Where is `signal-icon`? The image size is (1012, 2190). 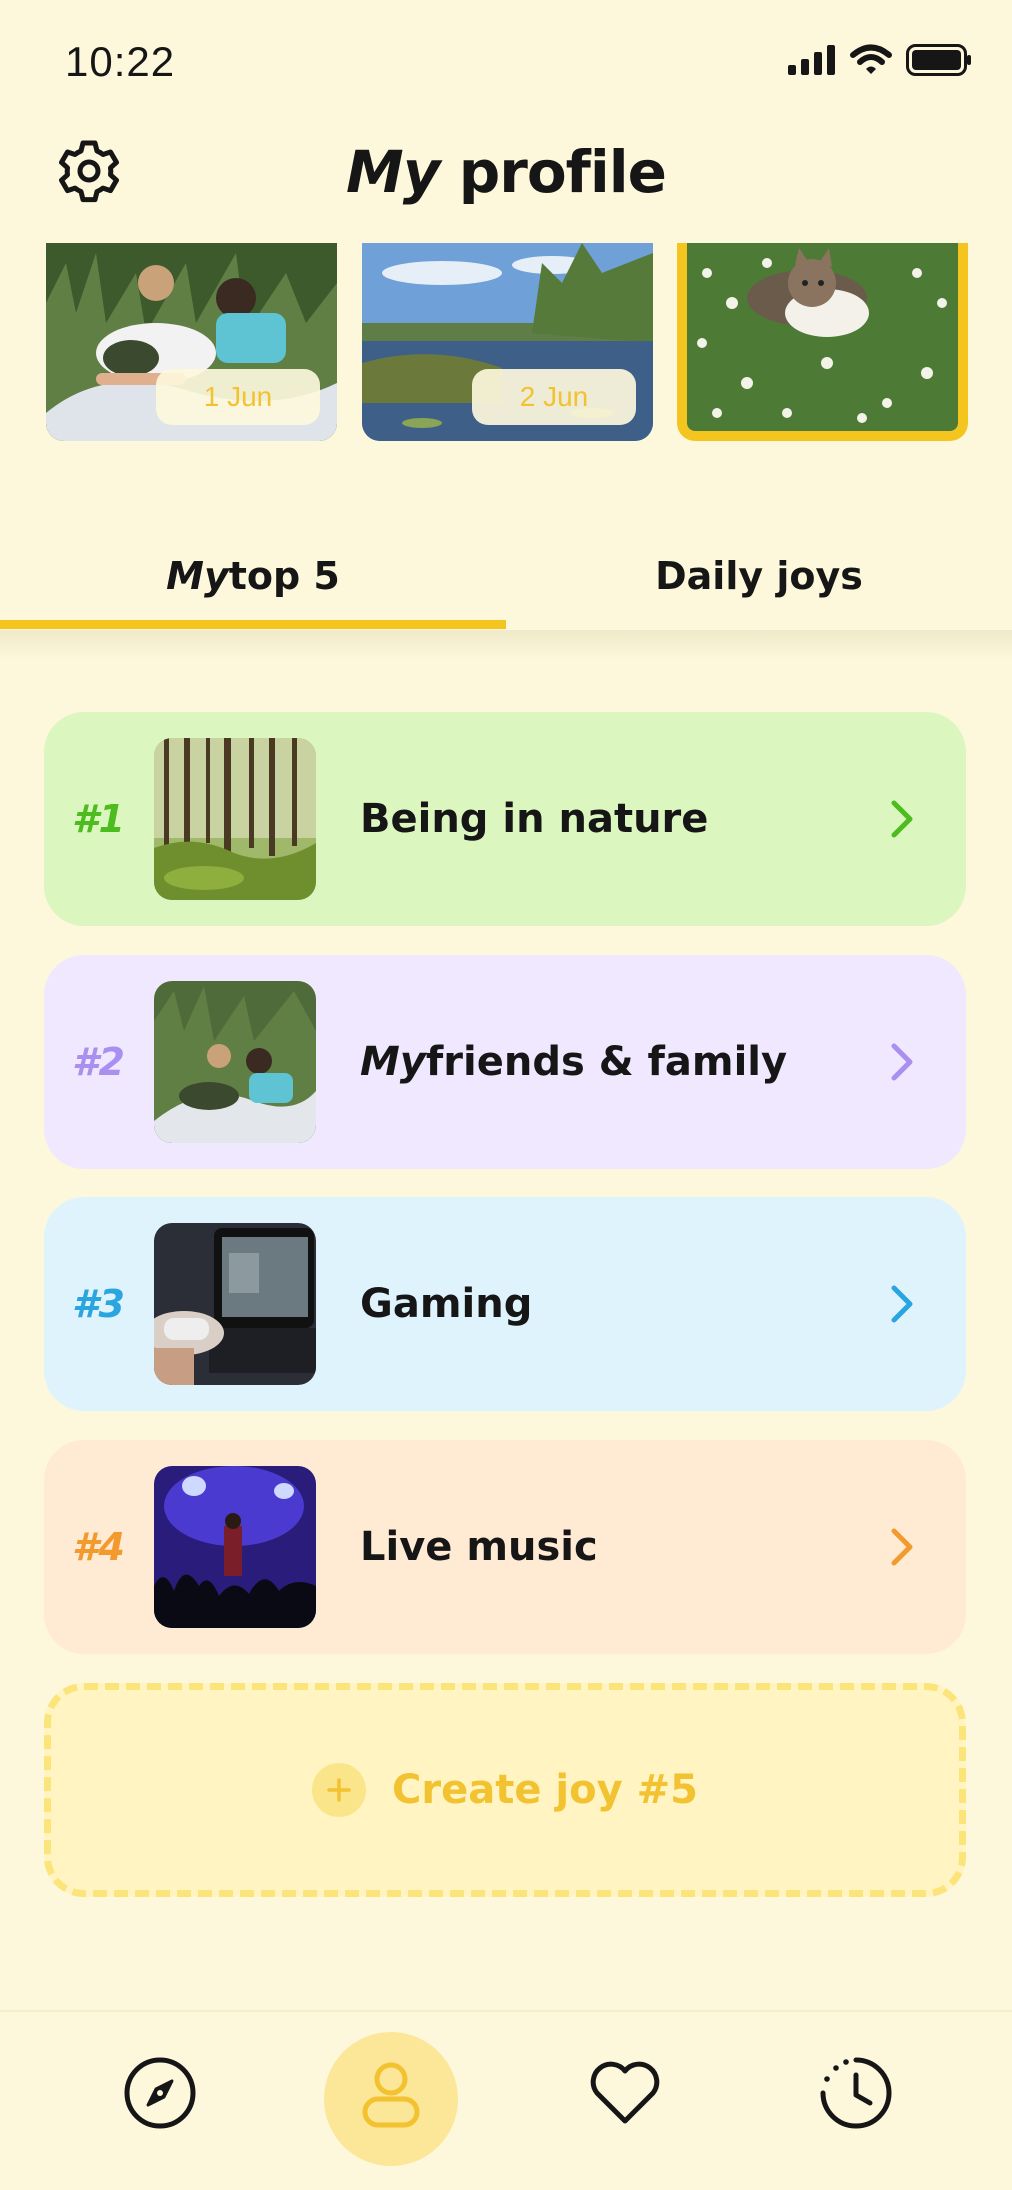 signal-icon is located at coordinates (811, 60).